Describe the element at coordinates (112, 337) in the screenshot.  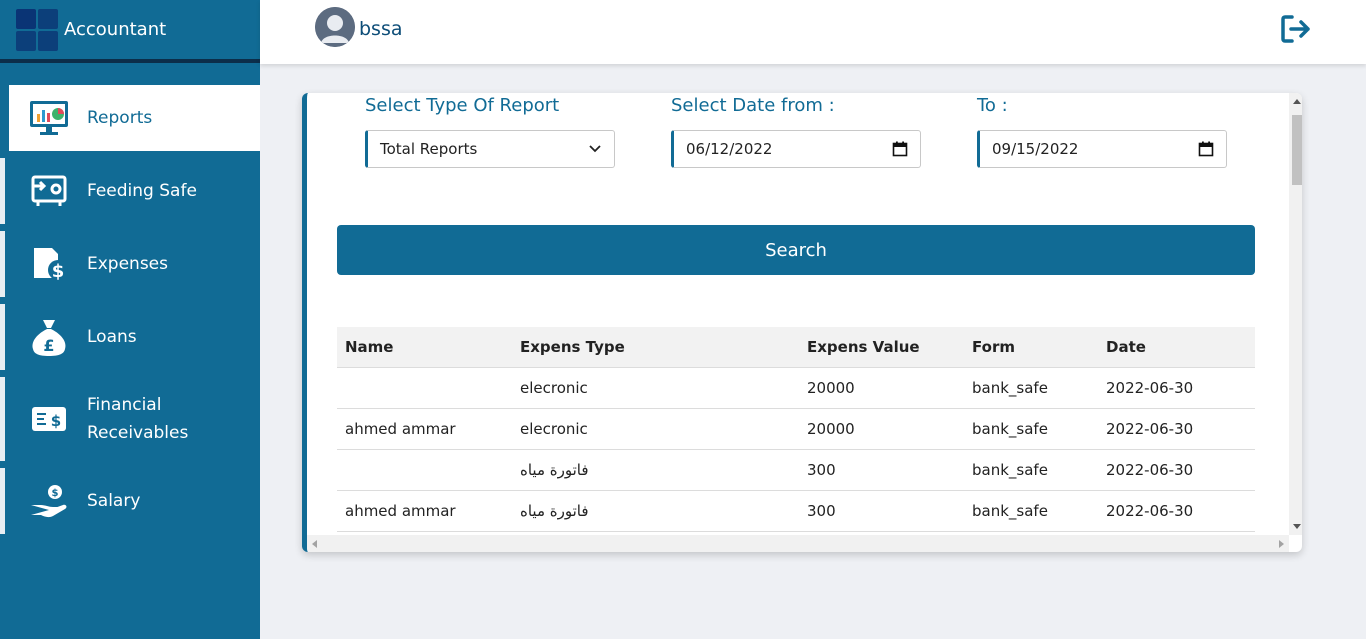
I see `sidebar-item-label: Loans` at that location.